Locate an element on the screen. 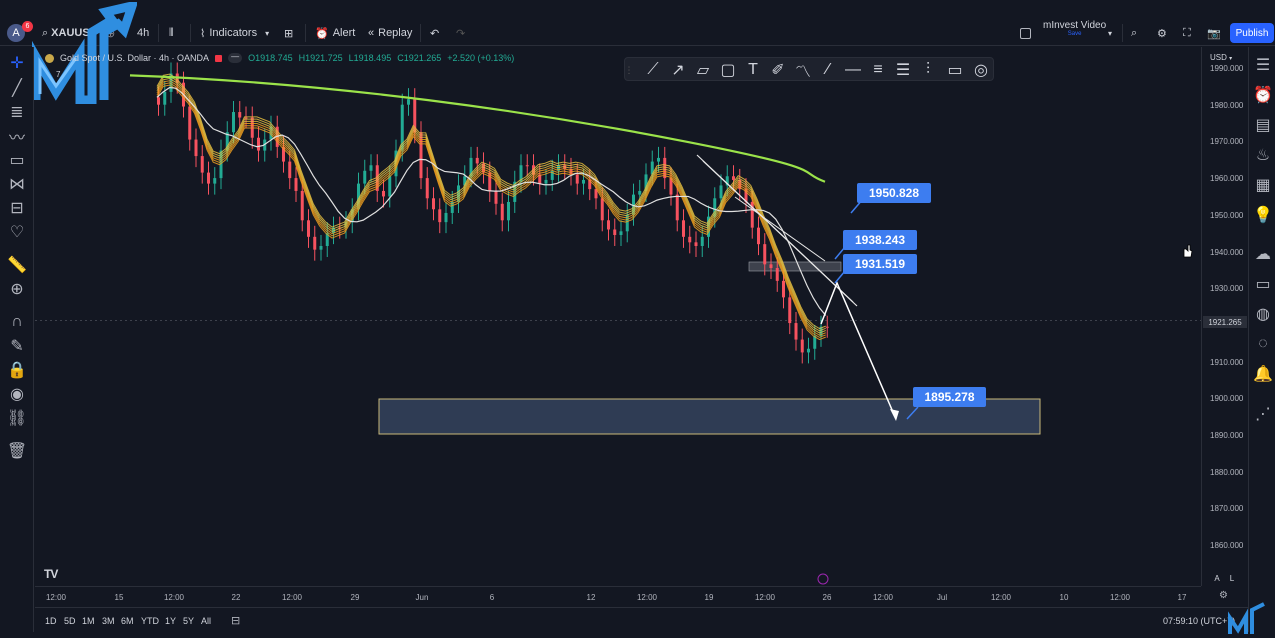 This screenshot has width=1275, height=638. ray-icon: ⁄ is located at coordinates (828, 69).